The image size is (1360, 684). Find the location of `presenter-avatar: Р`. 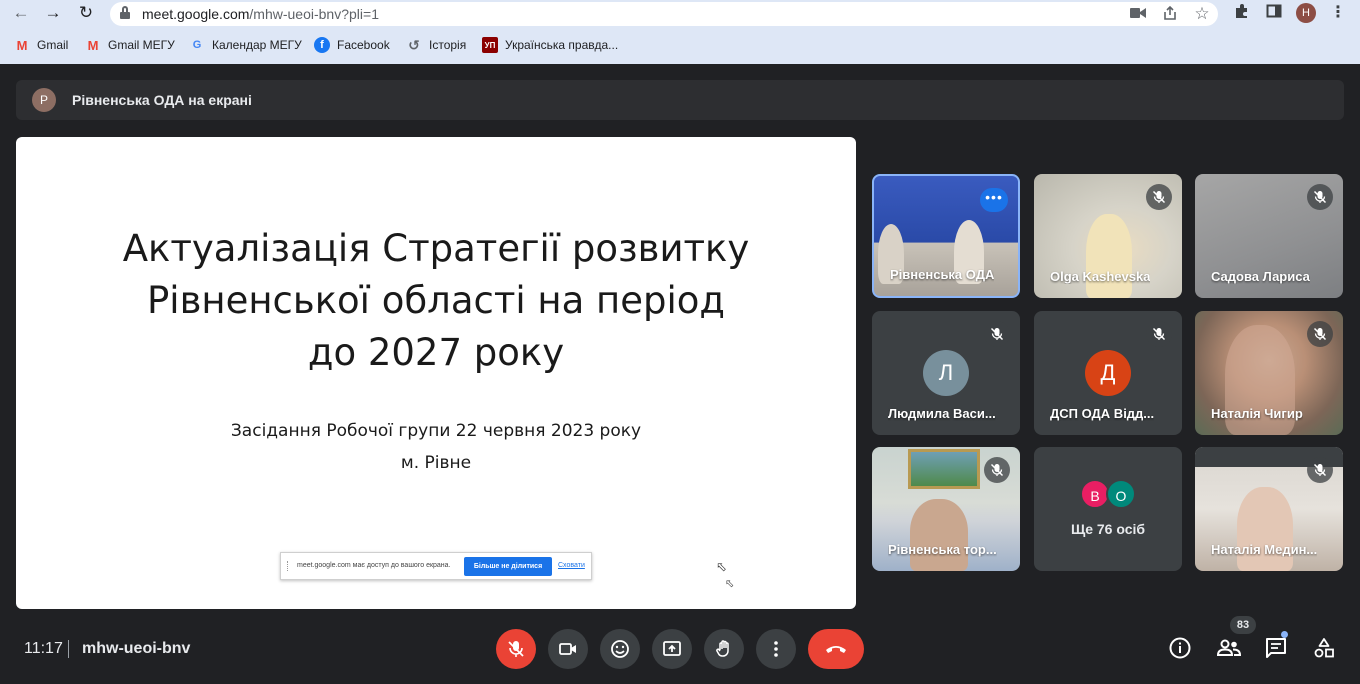

presenter-avatar: Р is located at coordinates (44, 100).